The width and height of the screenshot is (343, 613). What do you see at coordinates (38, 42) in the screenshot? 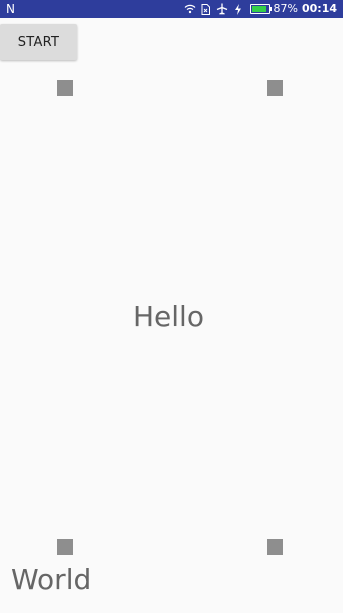
I see `start-button: START` at bounding box center [38, 42].